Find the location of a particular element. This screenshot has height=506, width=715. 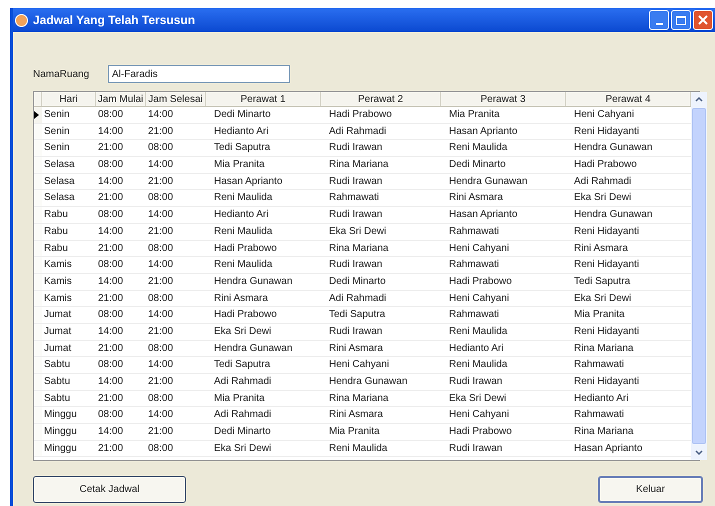

maximize-button is located at coordinates (681, 20).